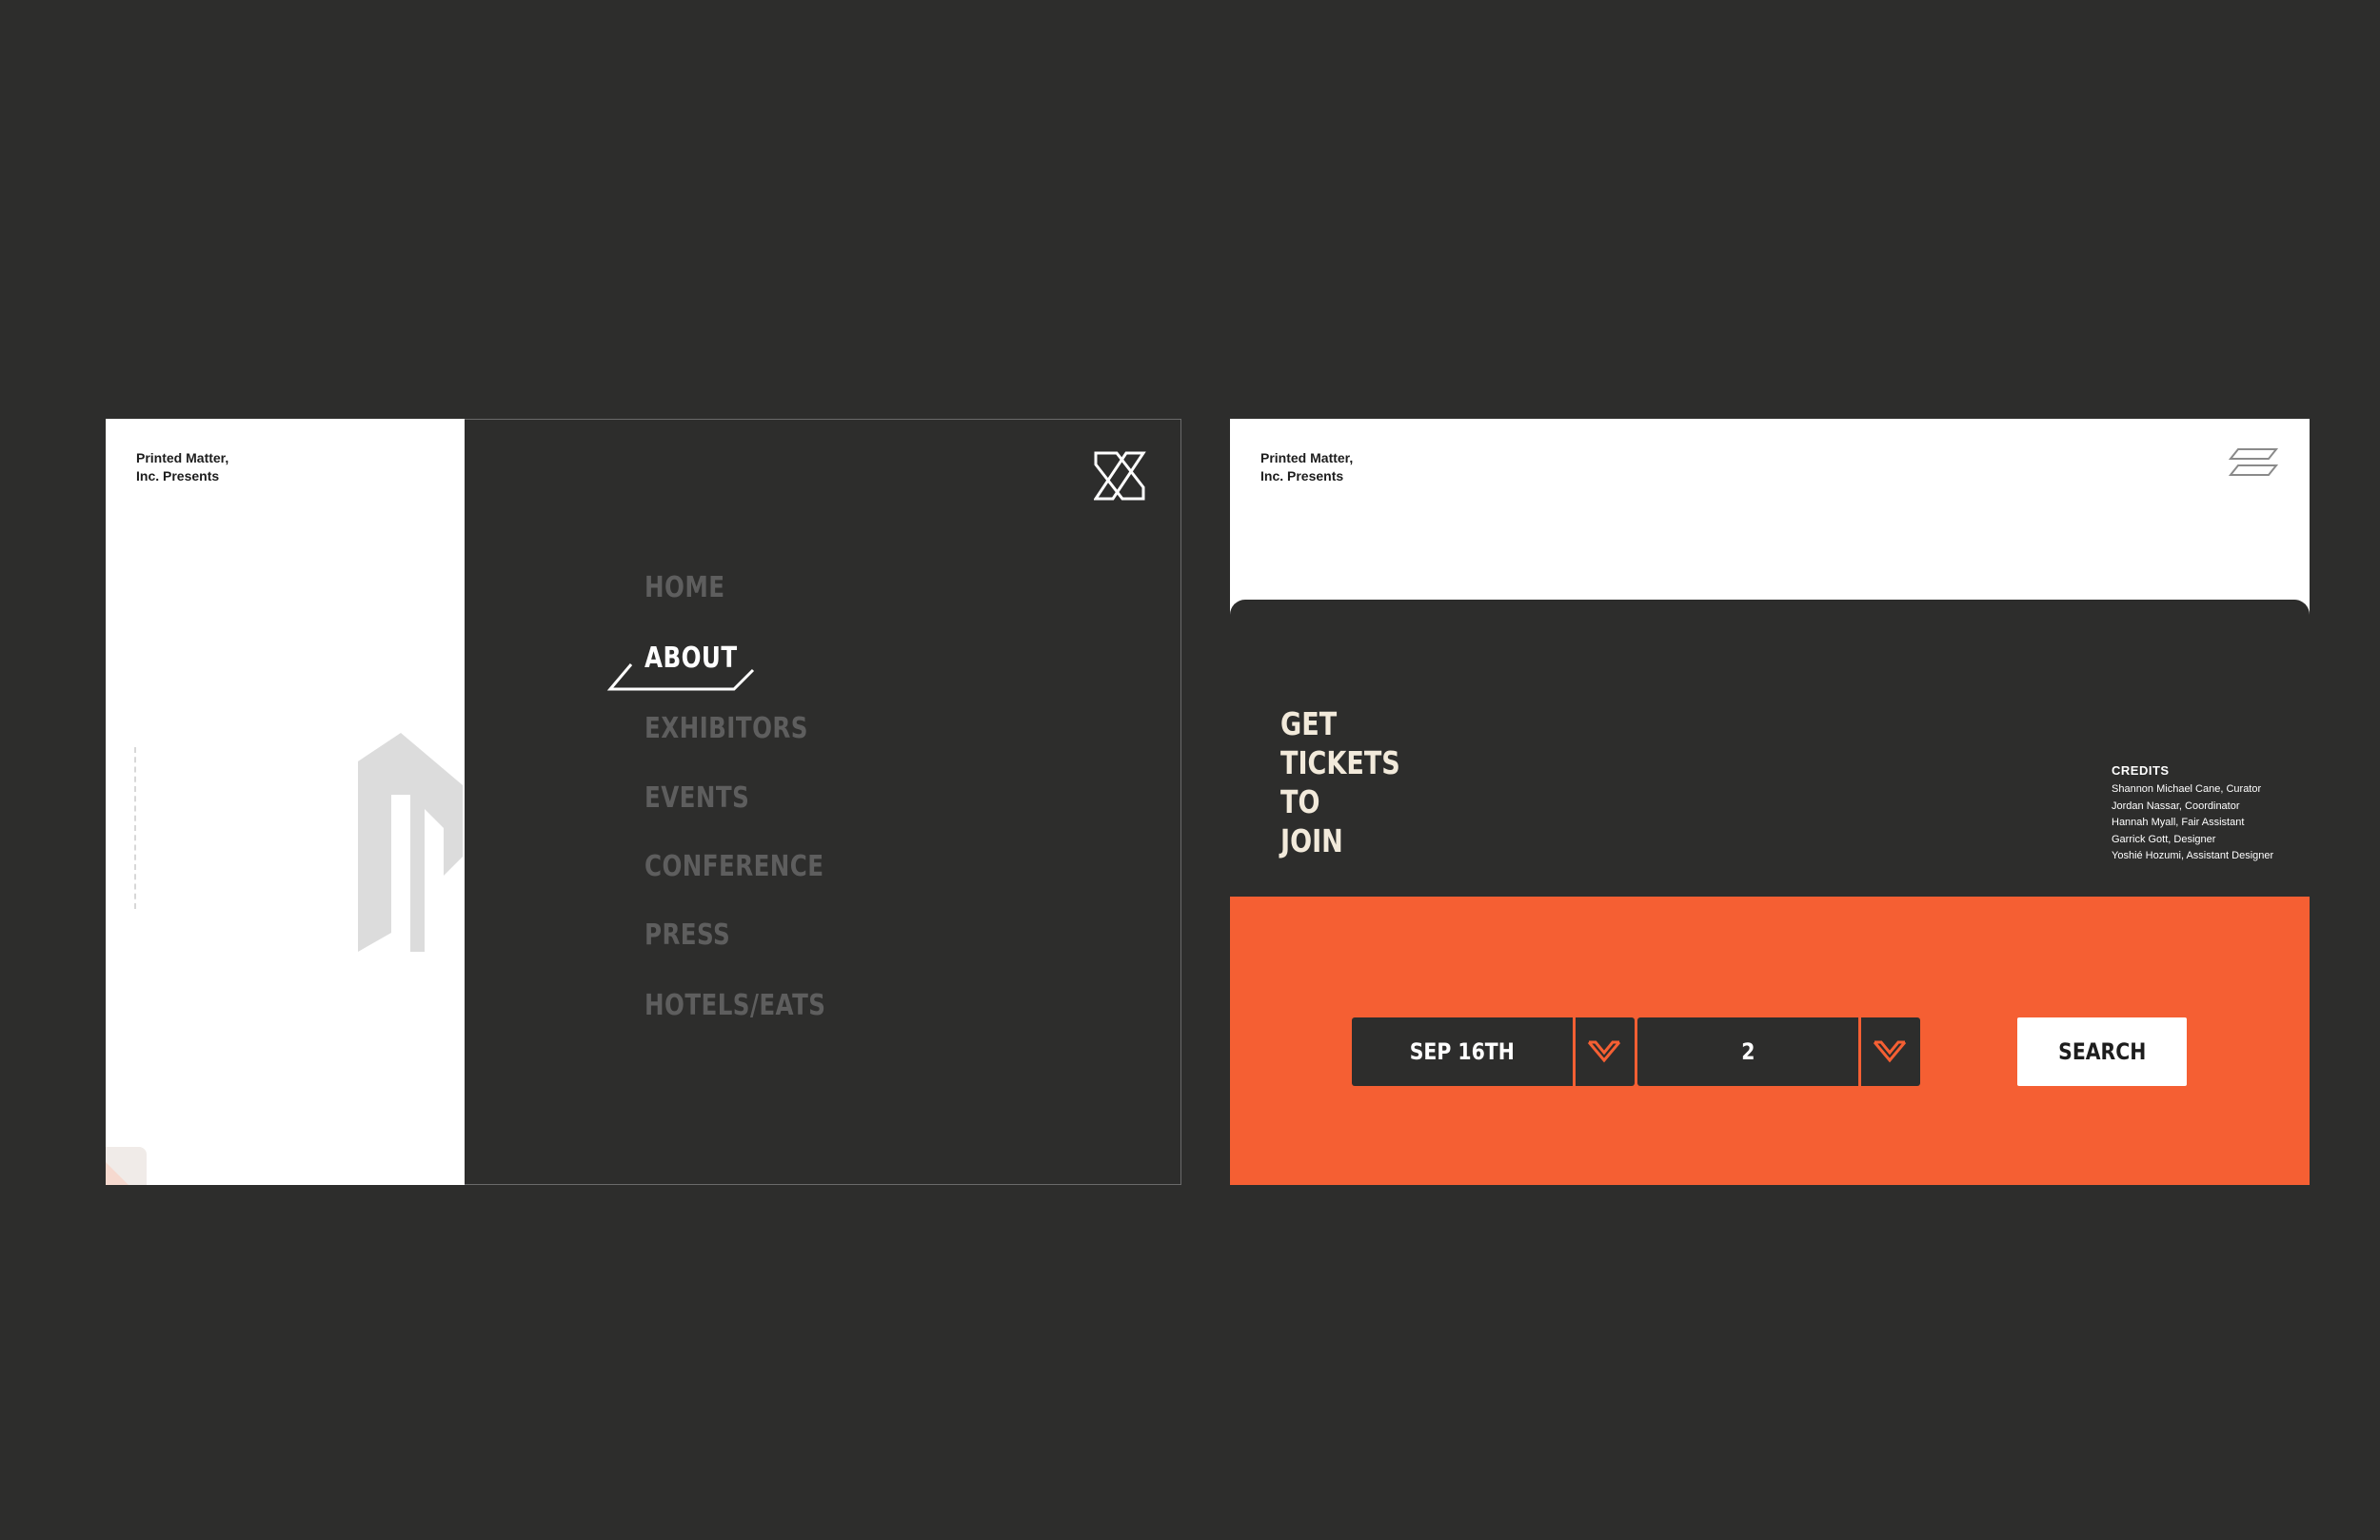  I want to click on heading-line: TO, so click(1300, 801).